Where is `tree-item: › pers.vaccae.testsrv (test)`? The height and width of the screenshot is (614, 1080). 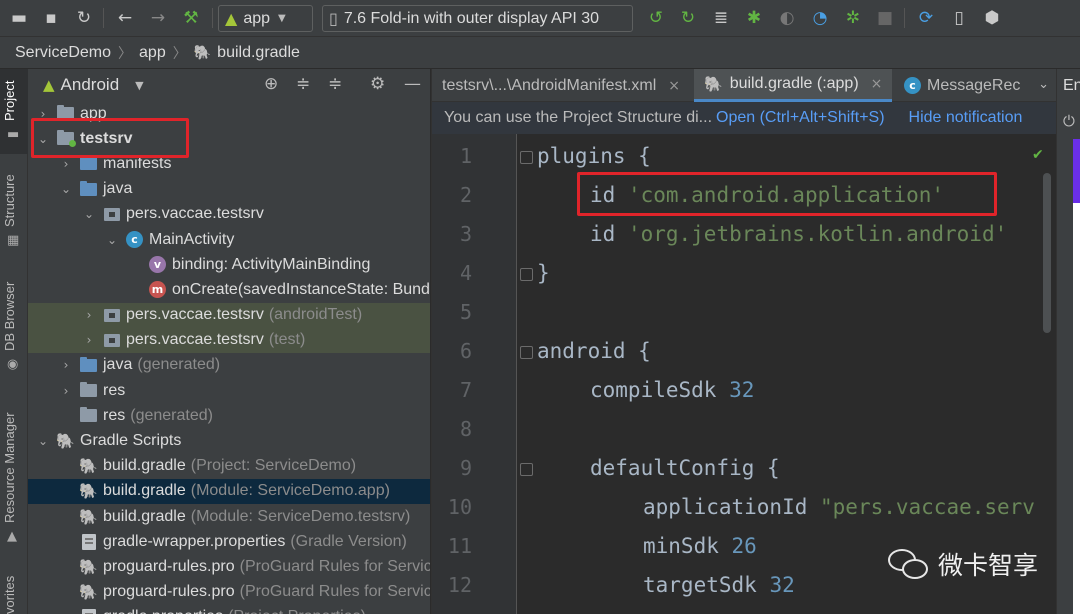 tree-item: › pers.vaccae.testsrv (test) is located at coordinates (229, 340).